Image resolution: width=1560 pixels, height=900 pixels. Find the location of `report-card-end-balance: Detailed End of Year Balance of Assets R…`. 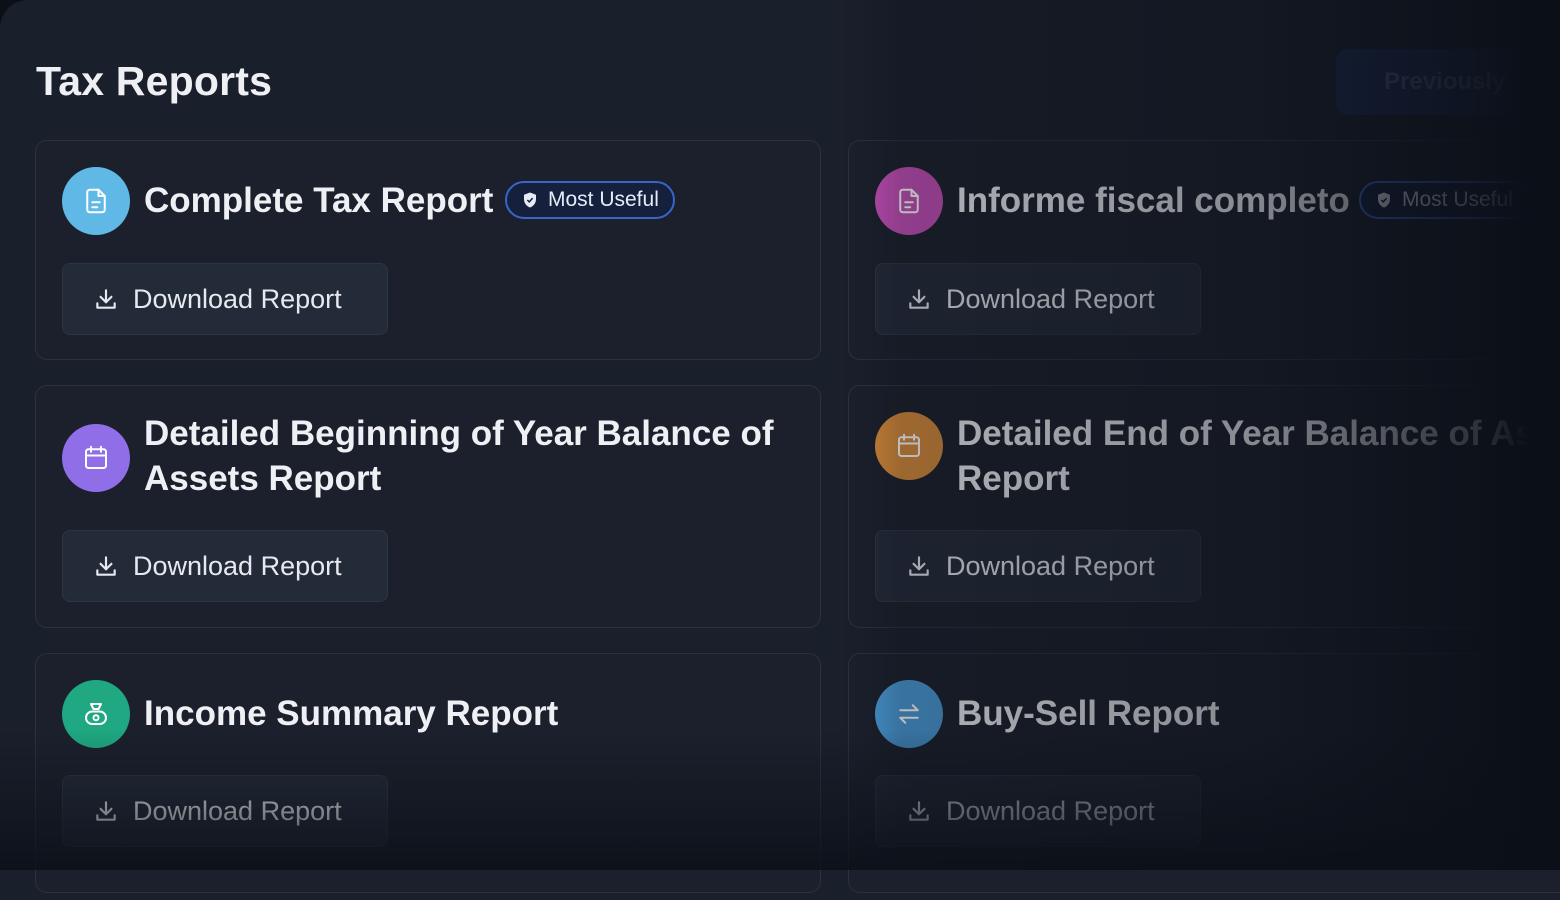

report-card-end-balance: Detailed End of Year Balance of Assets R… is located at coordinates (1204, 506).